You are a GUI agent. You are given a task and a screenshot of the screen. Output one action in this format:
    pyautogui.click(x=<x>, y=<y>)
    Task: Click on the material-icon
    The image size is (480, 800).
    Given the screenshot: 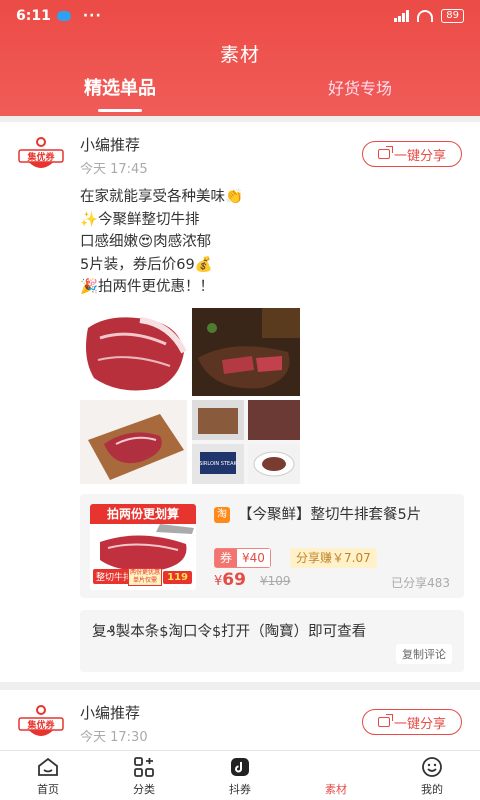 What is the action you would take?
    pyautogui.click(x=336, y=767)
    